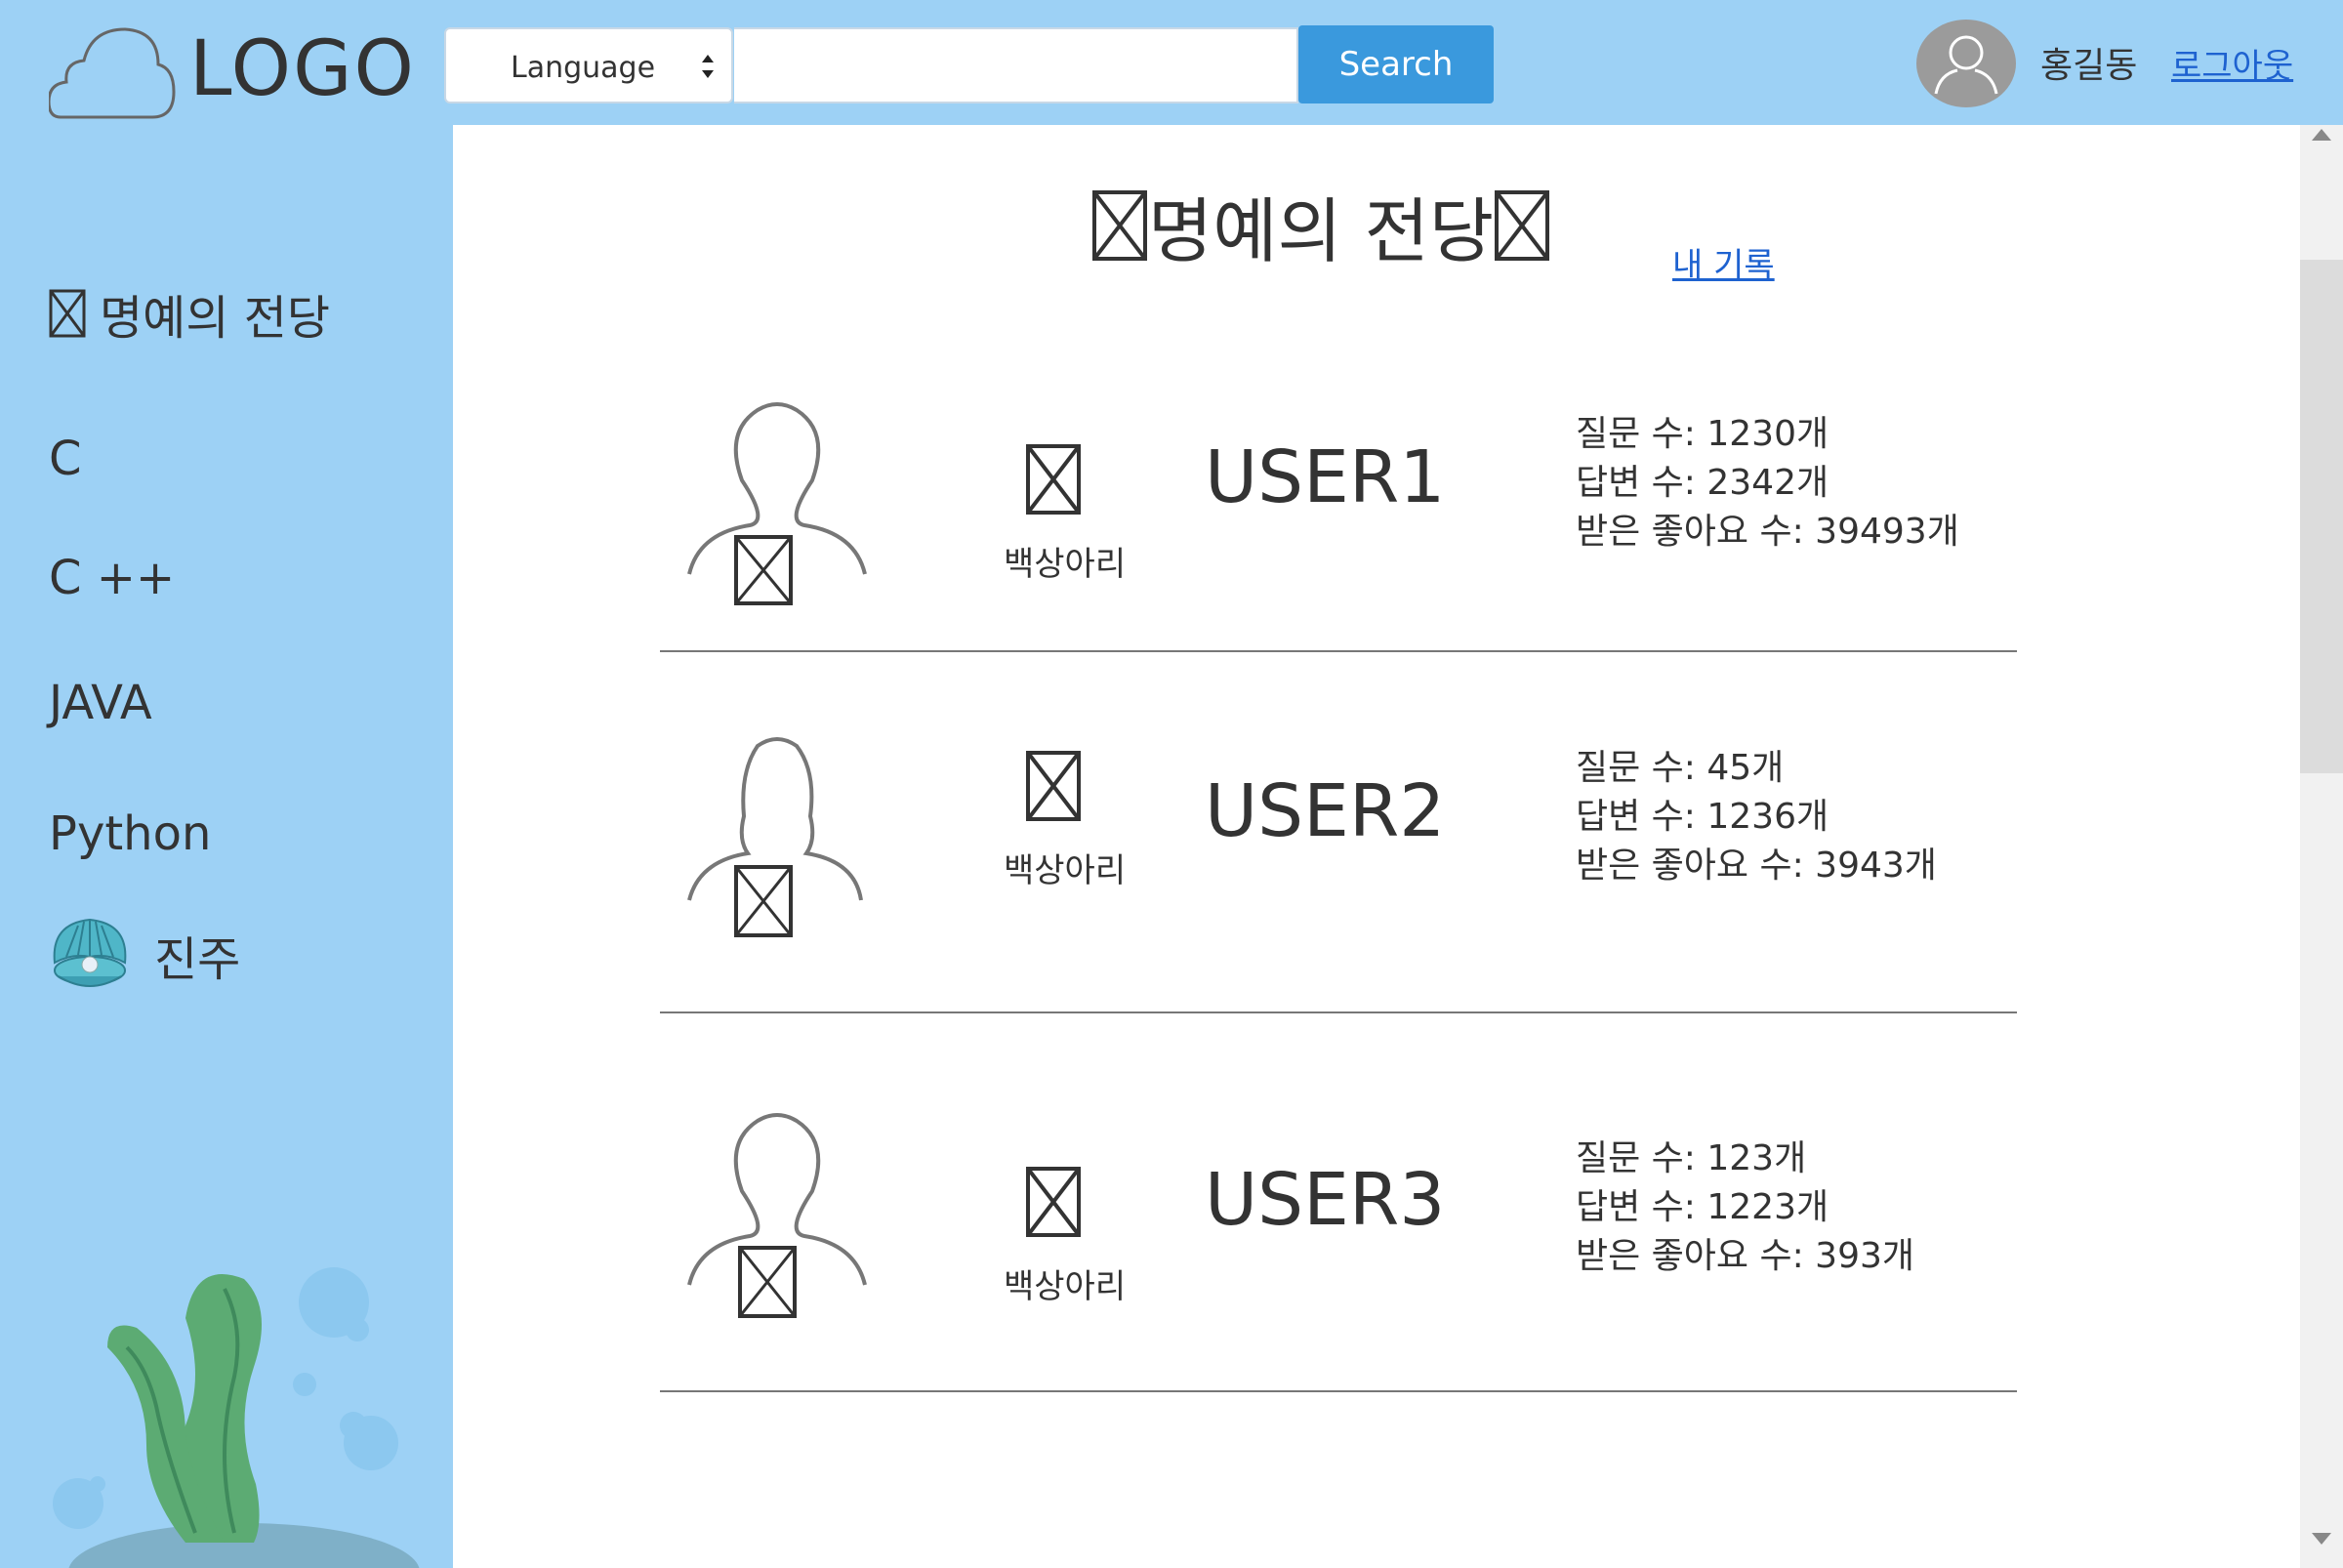  I want to click on user-stats: 질문 수: 123개 답변 수: 1223개 받은 좋아요 수: 393개, so click(1745, 1208).